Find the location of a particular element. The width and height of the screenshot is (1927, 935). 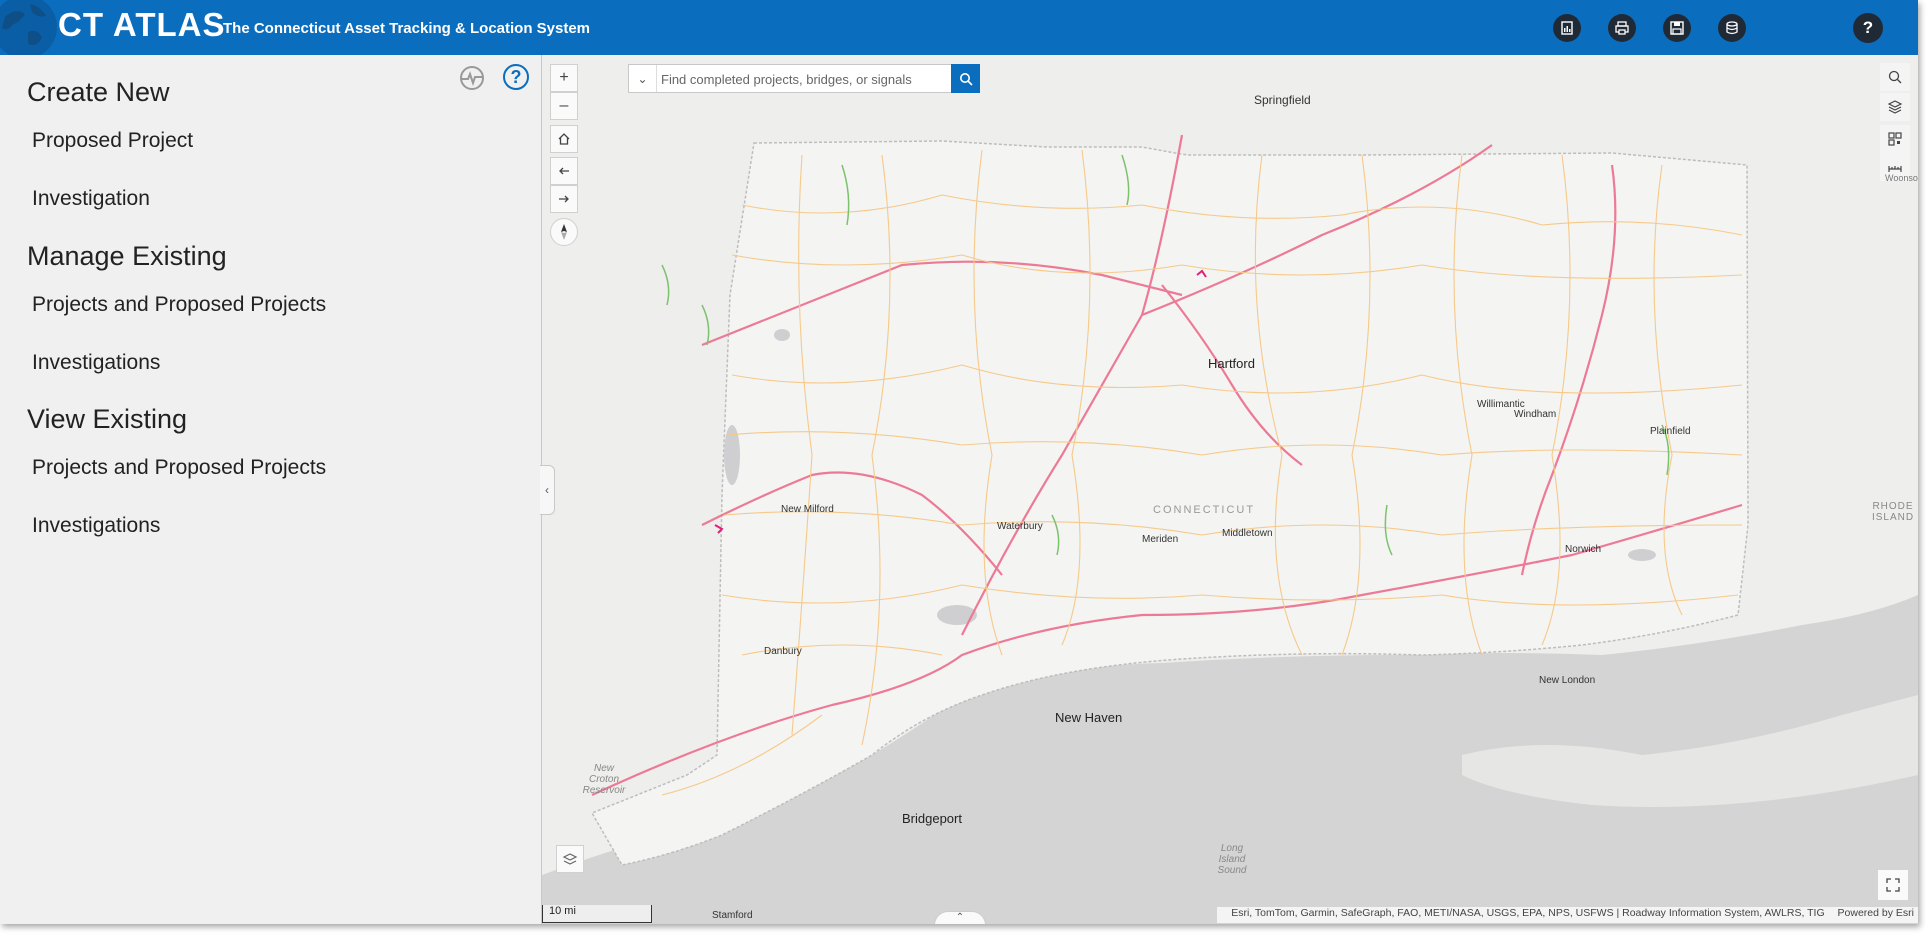

expand-bottom-panel-button: ⌃ is located at coordinates (960, 917).